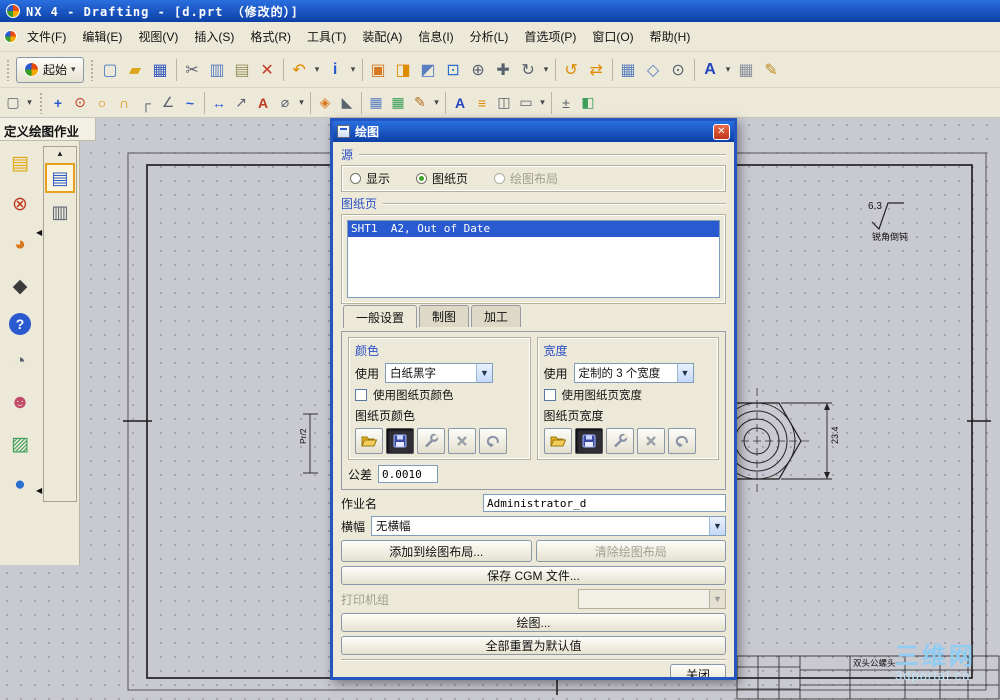 The height and width of the screenshot is (700, 1000). I want to click on window-layout-icon: ▣, so click(378, 69).